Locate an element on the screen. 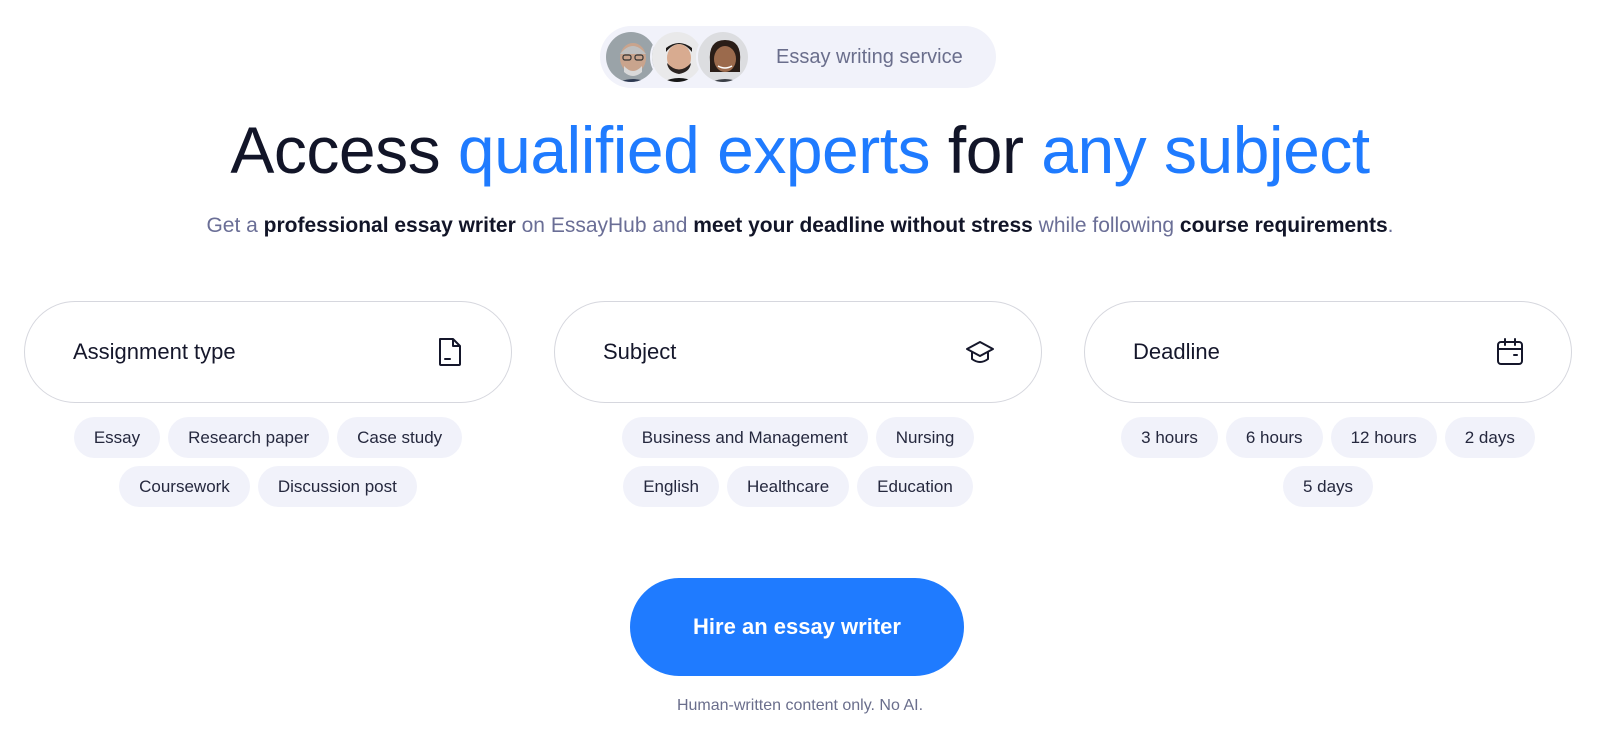 This screenshot has height=729, width=1600. page-title: Access qualified experts for any subject is located at coordinates (800, 150).